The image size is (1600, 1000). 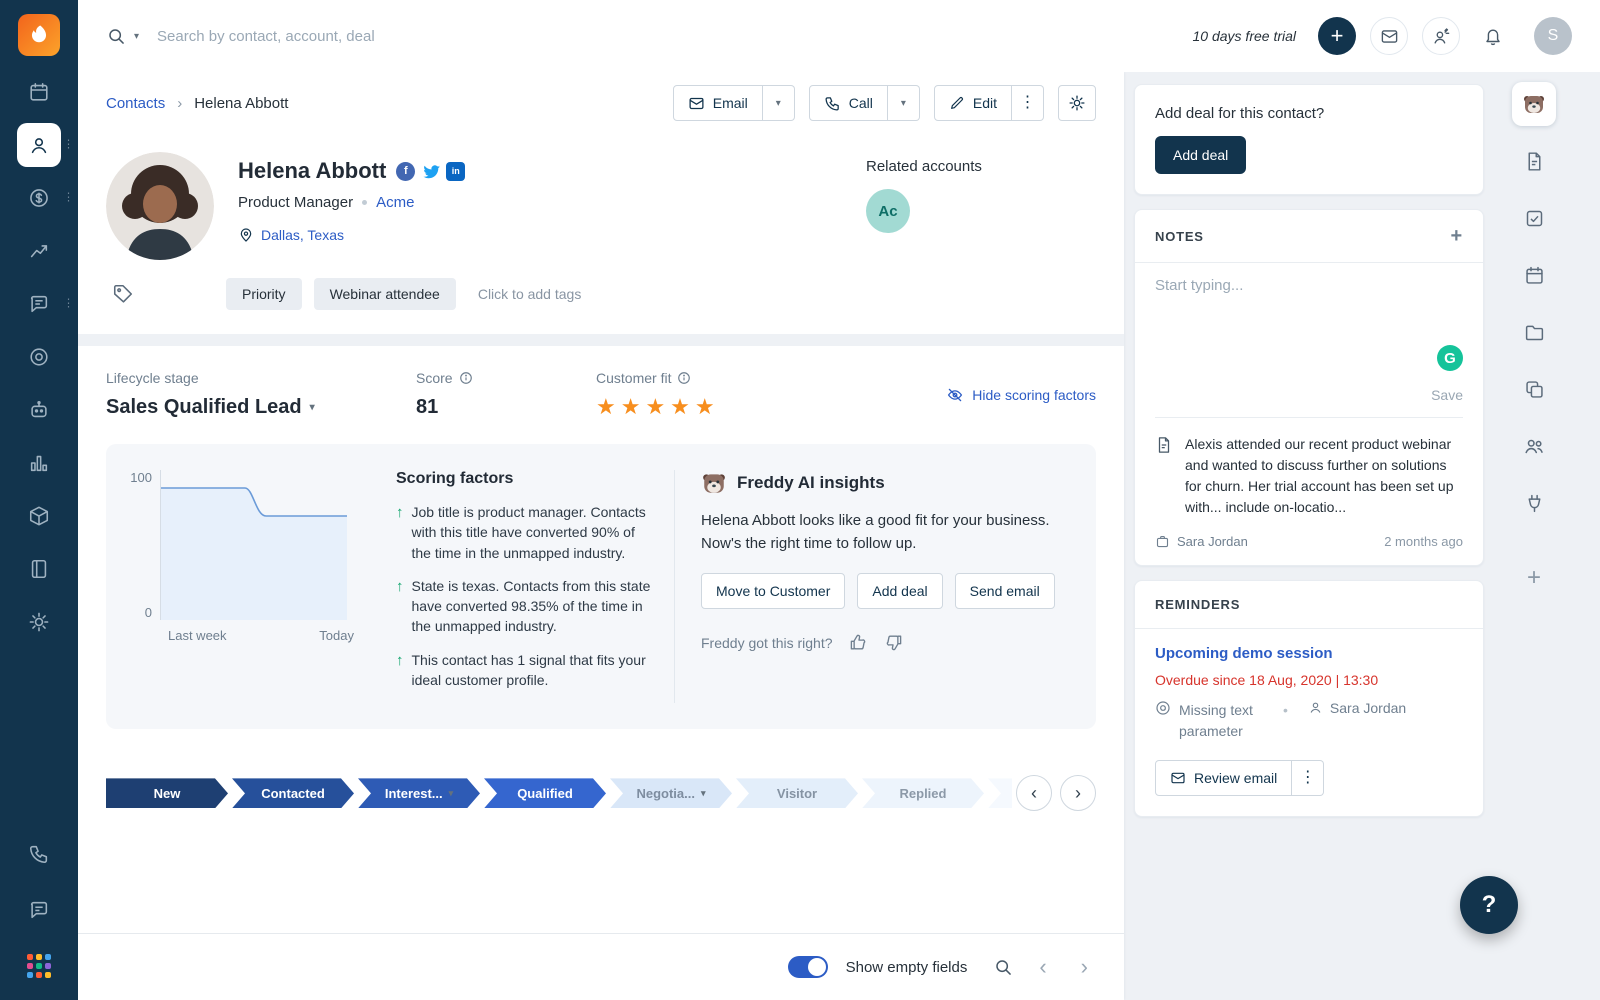 I want to click on twitter-icon, so click(x=431, y=171).